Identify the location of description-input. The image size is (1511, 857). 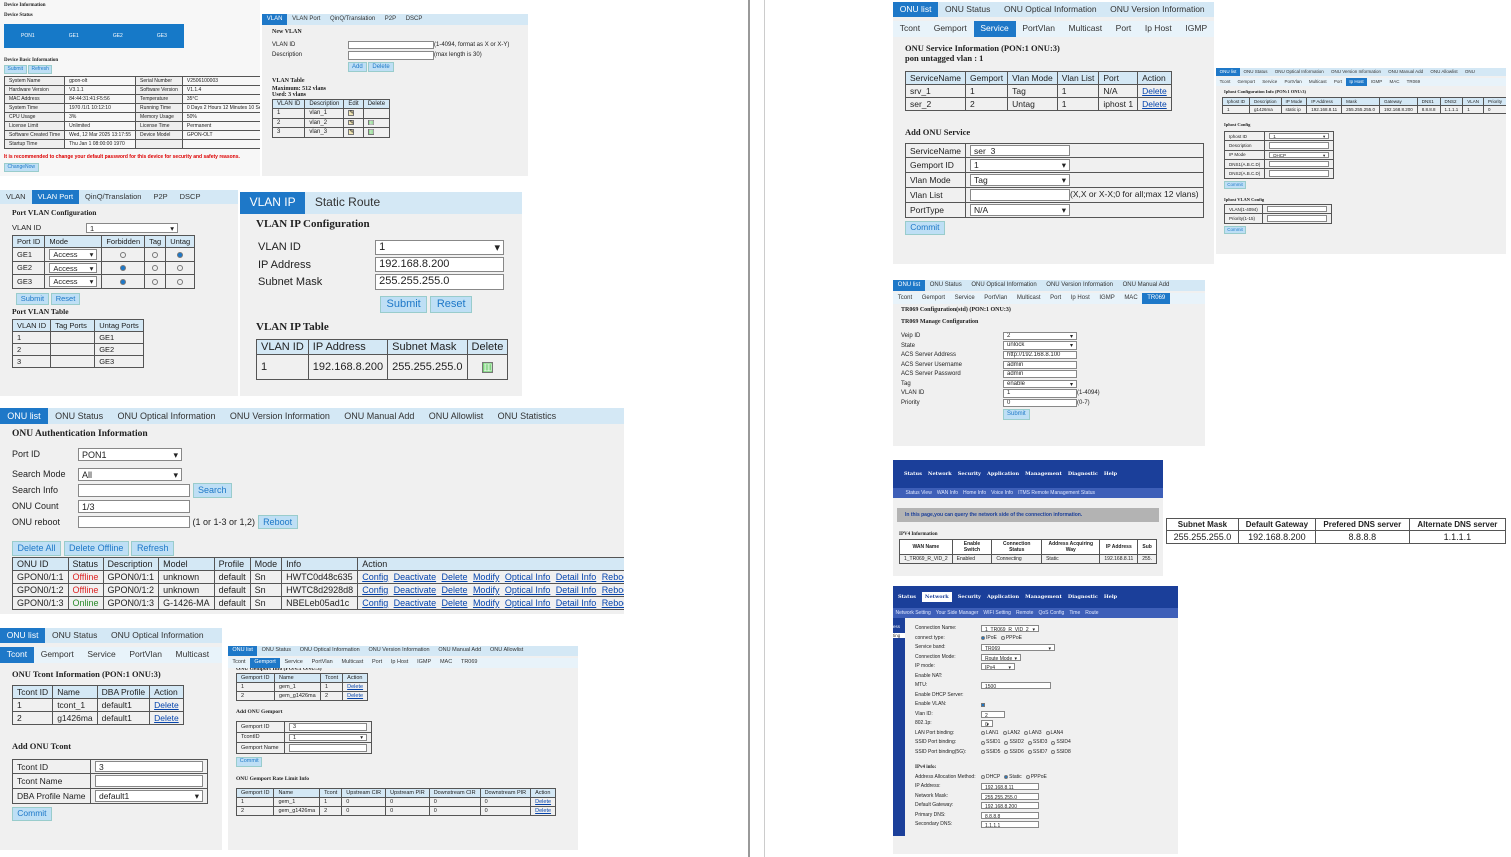
(1299, 145).